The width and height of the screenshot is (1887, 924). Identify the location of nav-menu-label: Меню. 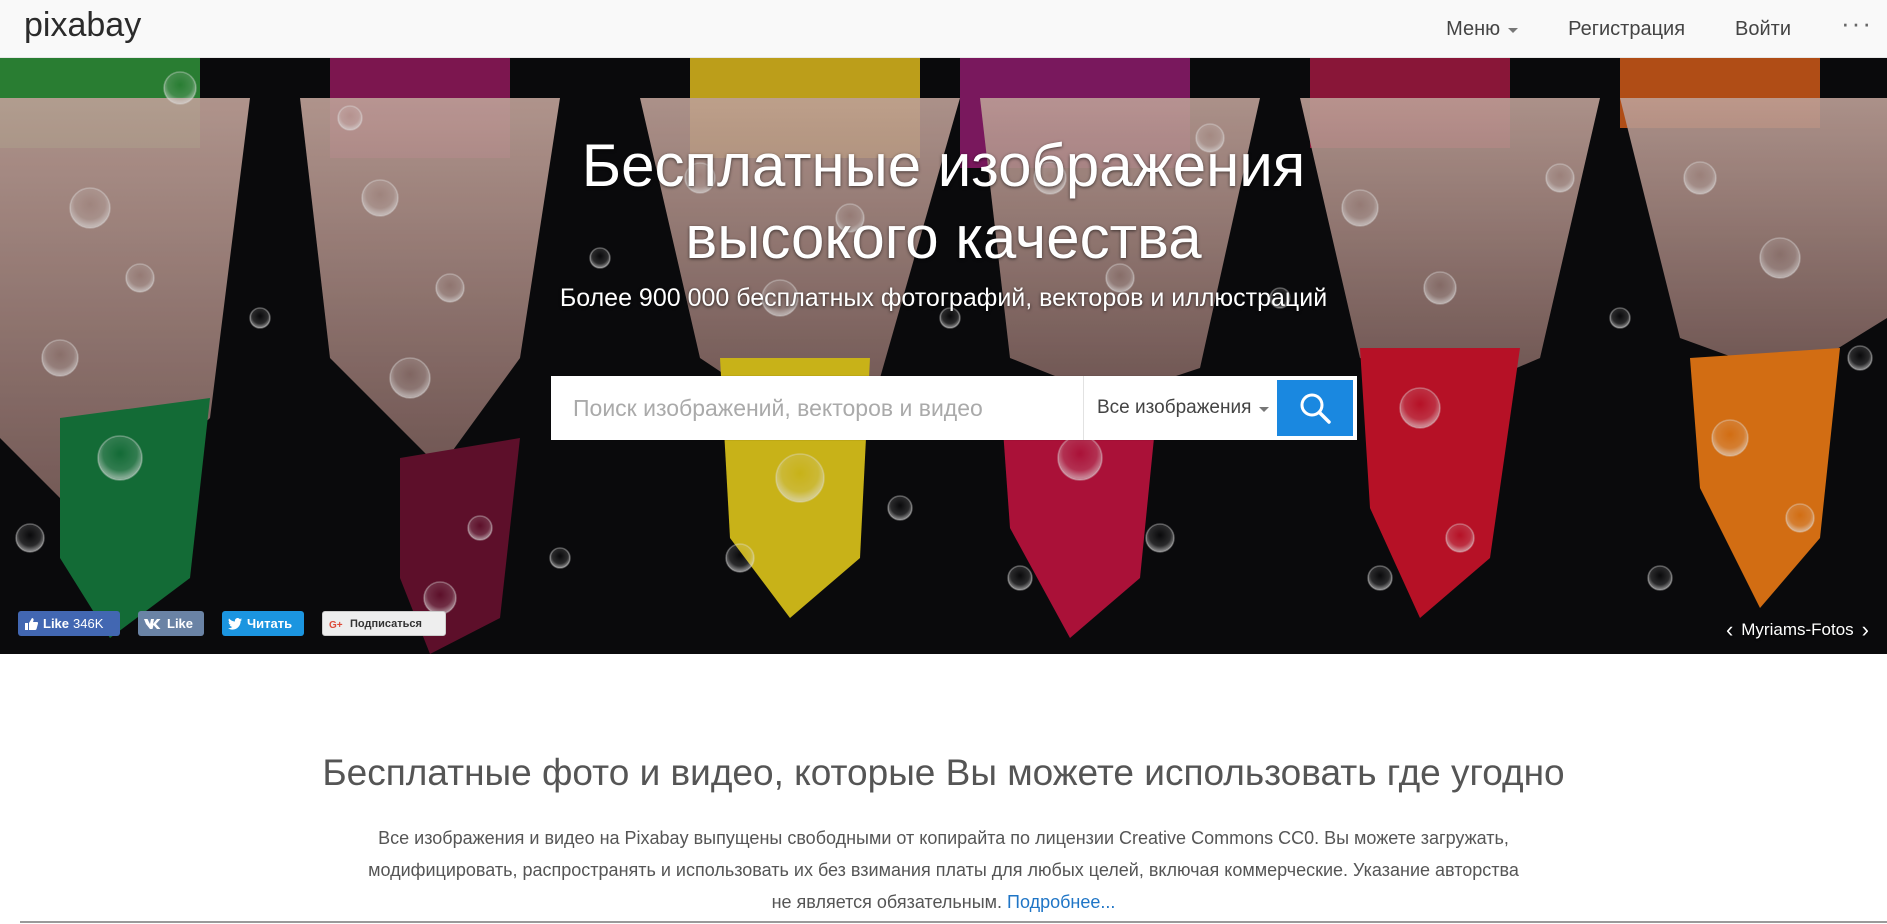
(1473, 28).